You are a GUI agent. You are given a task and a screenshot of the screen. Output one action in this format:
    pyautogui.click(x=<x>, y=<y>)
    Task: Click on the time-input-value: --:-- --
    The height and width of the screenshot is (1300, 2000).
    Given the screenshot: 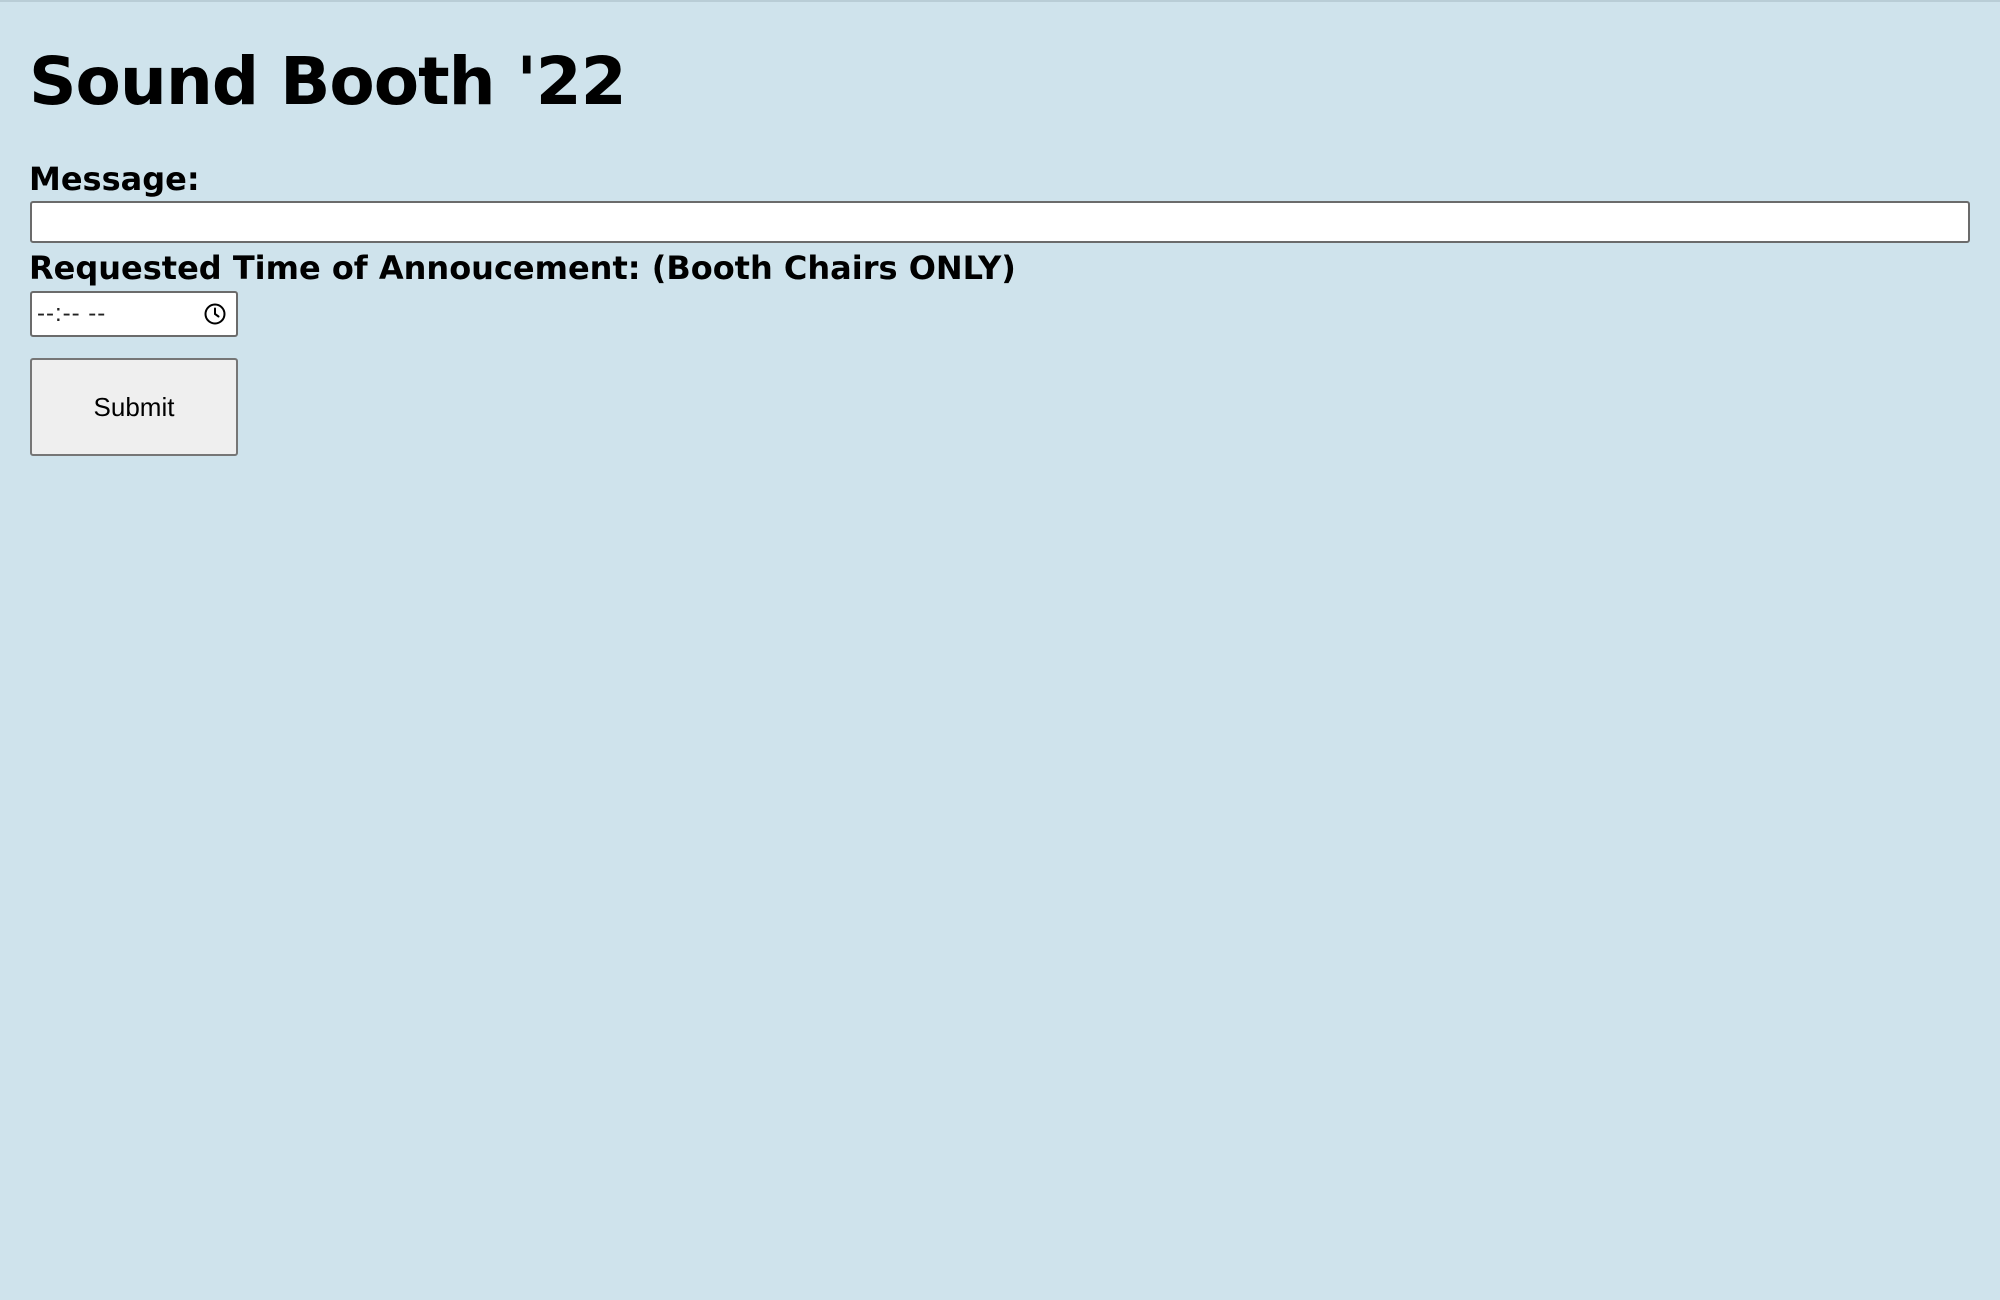 What is the action you would take?
    pyautogui.click(x=72, y=313)
    